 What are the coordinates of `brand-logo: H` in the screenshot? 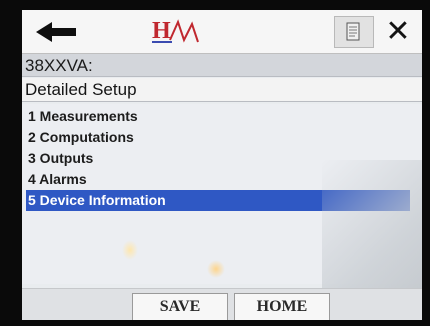 It's located at (182, 32).